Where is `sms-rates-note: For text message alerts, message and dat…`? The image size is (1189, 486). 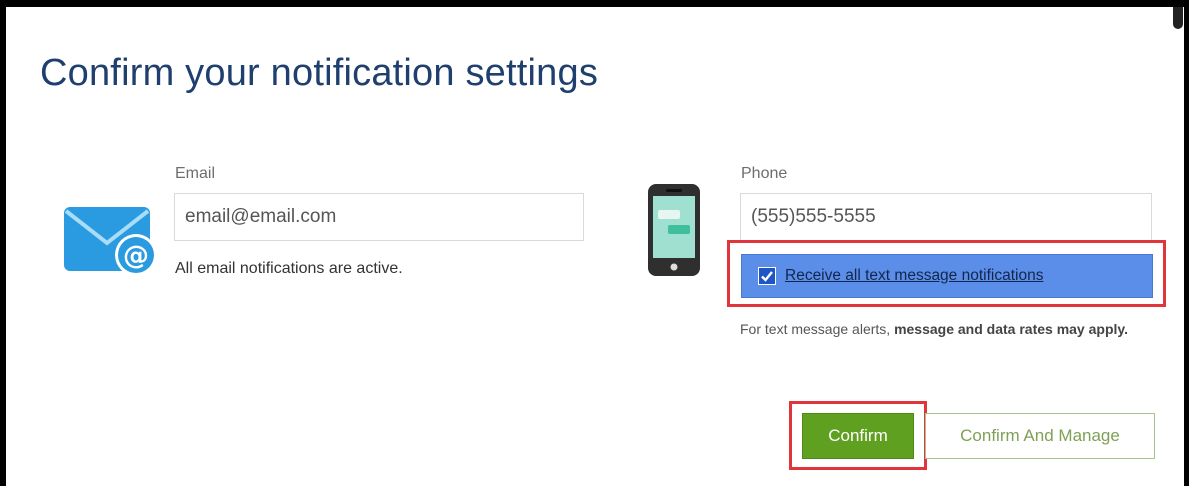 sms-rates-note: For text message alerts, message and dat… is located at coordinates (950, 329).